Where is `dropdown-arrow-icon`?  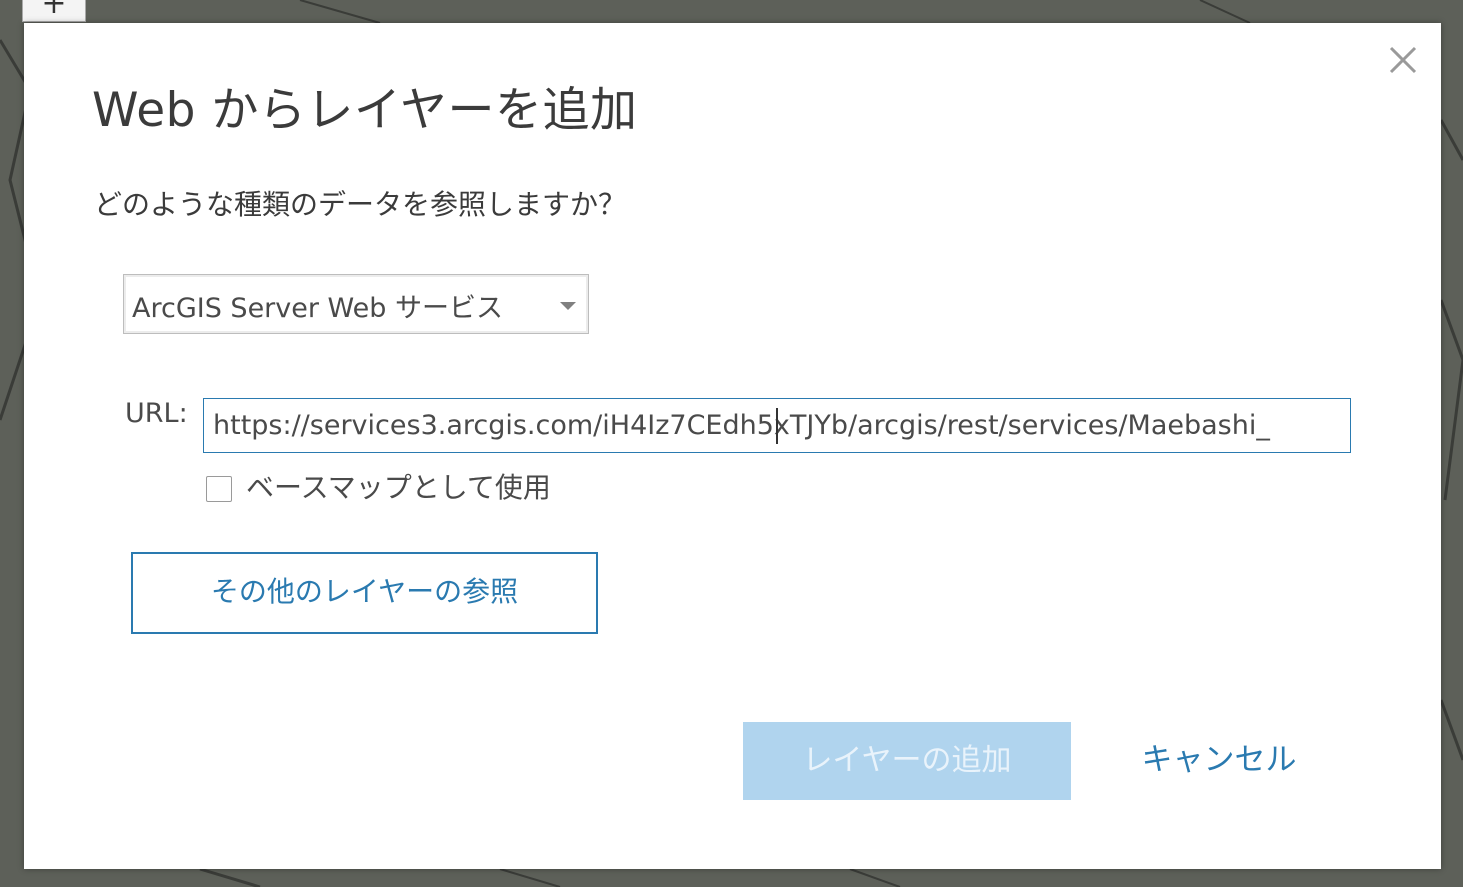
dropdown-arrow-icon is located at coordinates (568, 306).